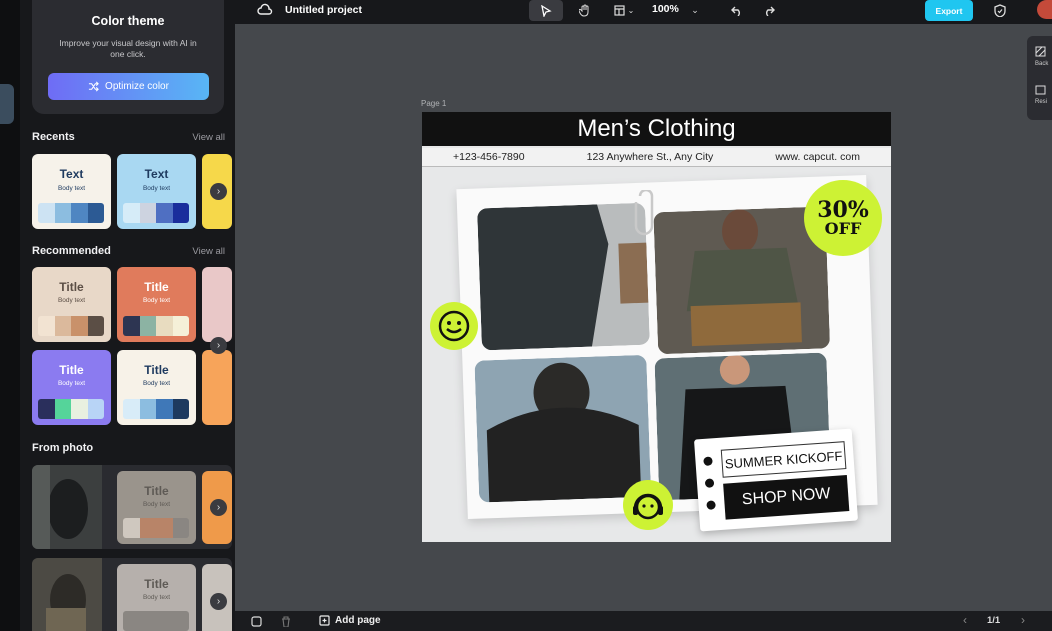  I want to click on redo-button, so click(769, 10).